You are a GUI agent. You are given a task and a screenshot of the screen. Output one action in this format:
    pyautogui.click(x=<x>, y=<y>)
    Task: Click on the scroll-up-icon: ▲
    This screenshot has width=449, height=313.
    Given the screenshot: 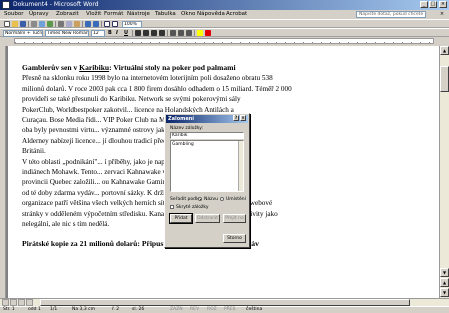 What is the action you would take?
    pyautogui.click(x=444, y=50)
    